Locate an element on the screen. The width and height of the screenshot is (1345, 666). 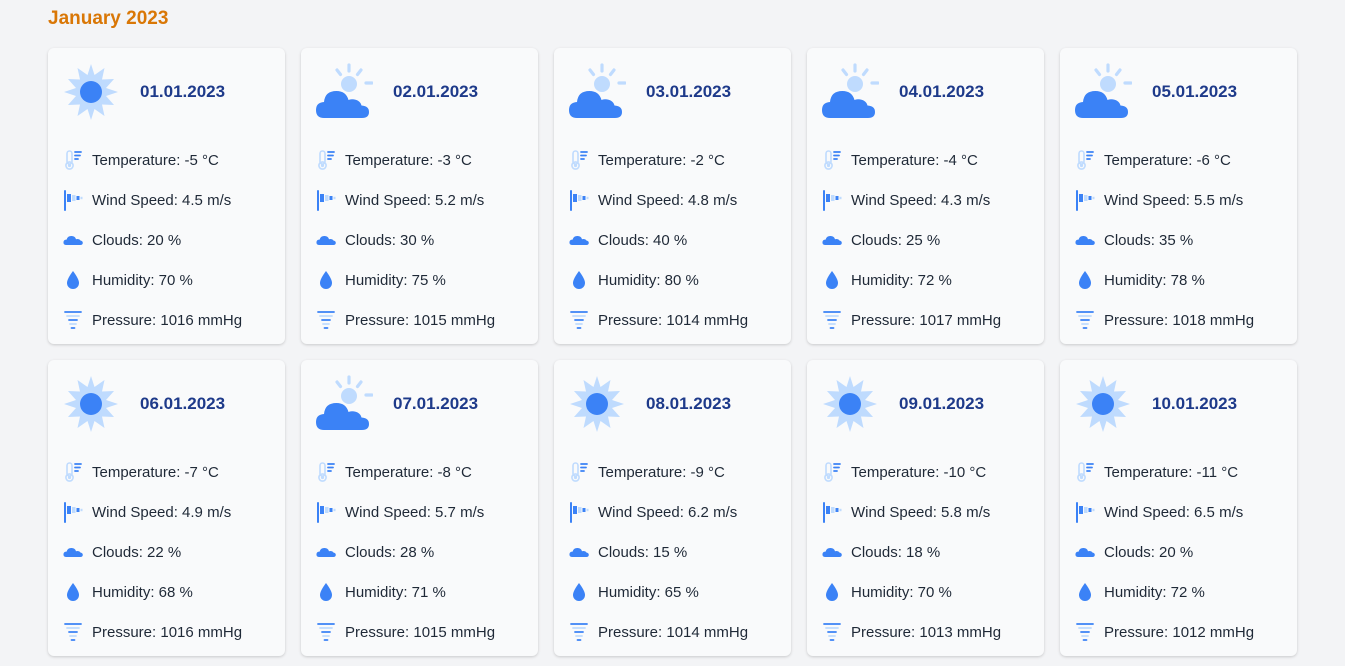
wind-row: Wind Speed: 5.2 m/s is located at coordinates (419, 200).